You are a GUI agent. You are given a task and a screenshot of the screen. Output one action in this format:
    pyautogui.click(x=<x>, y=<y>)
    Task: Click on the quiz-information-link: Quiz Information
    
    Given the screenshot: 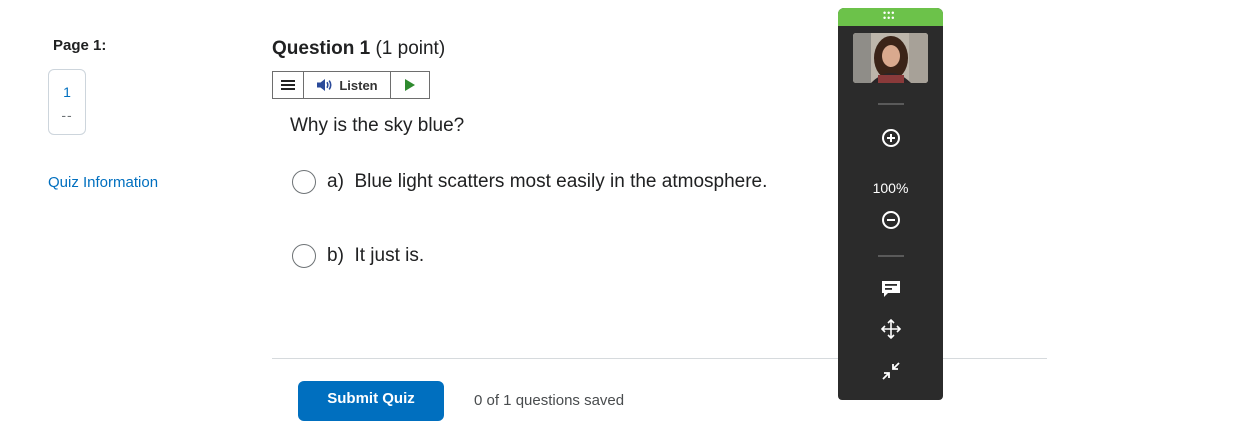 What is the action you would take?
    pyautogui.click(x=103, y=182)
    